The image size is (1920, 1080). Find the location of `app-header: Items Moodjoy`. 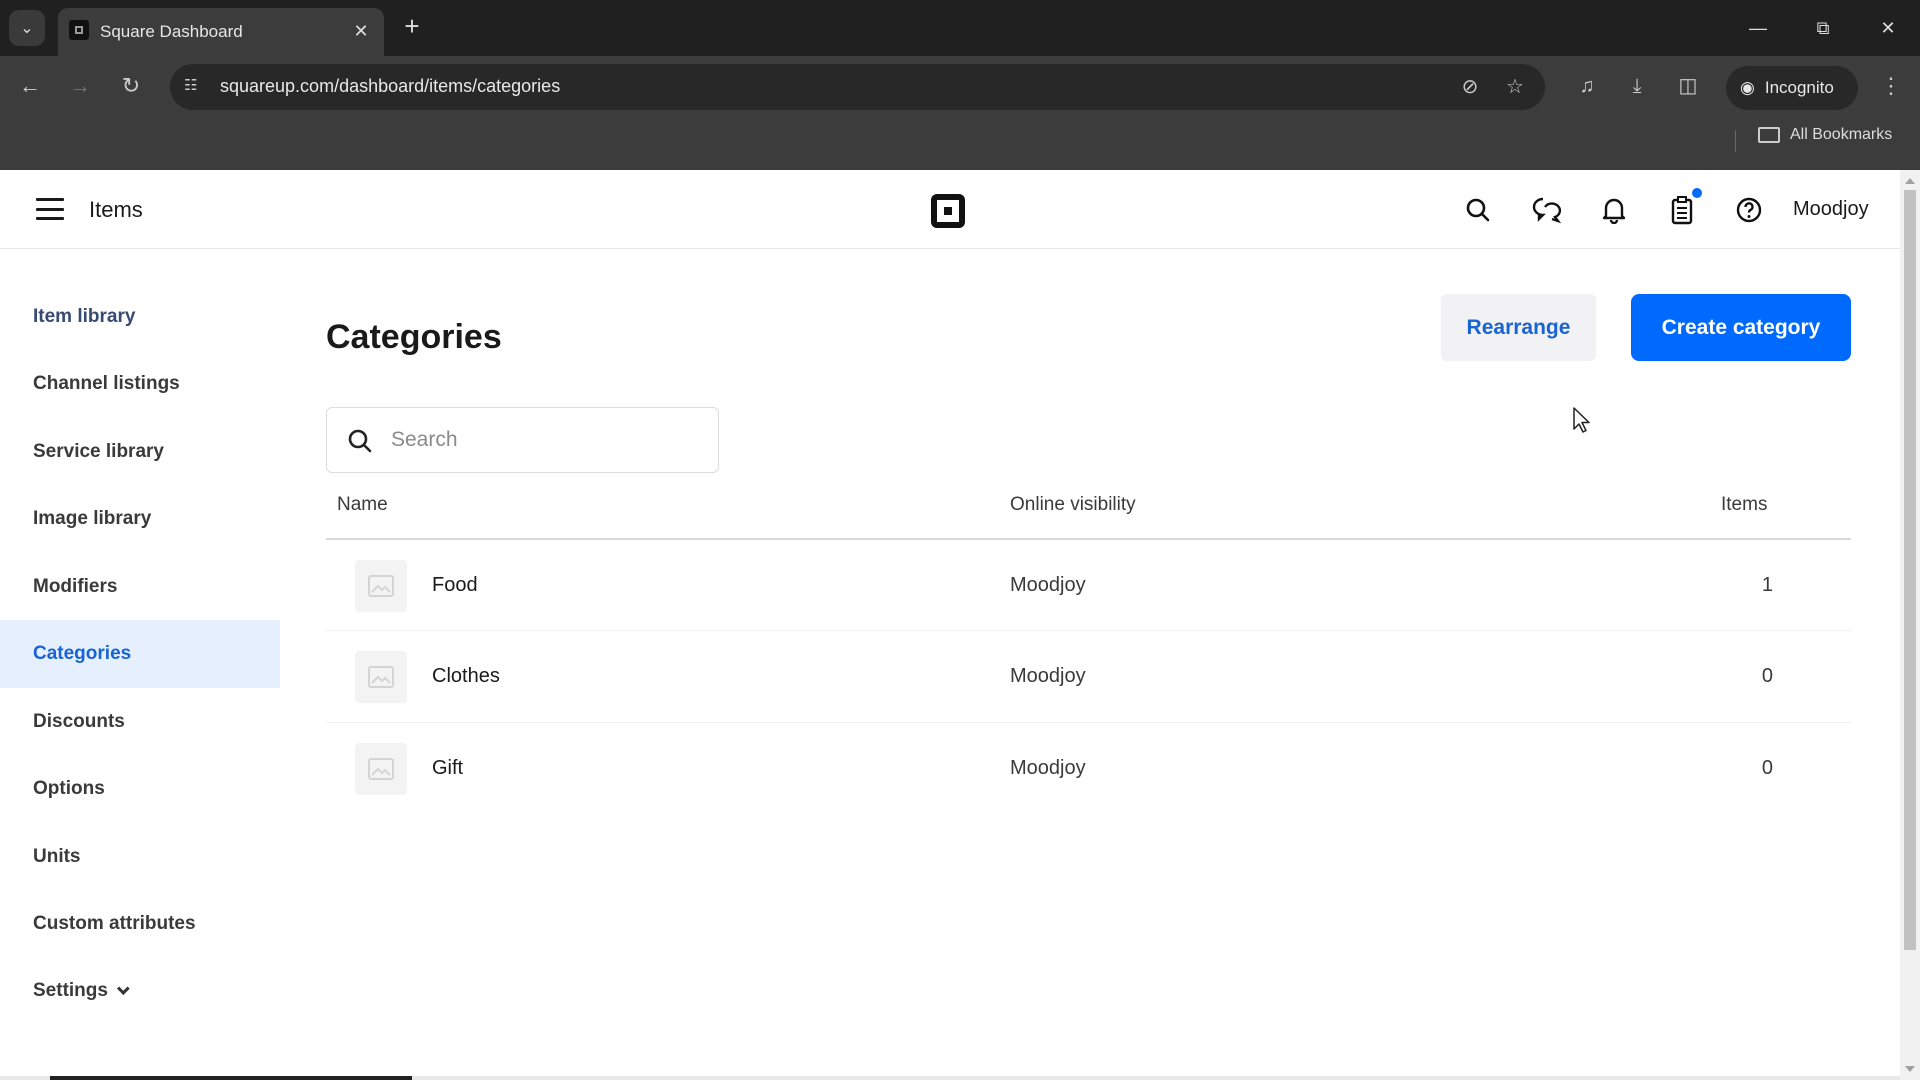

app-header: Items Moodjoy is located at coordinates (950, 209).